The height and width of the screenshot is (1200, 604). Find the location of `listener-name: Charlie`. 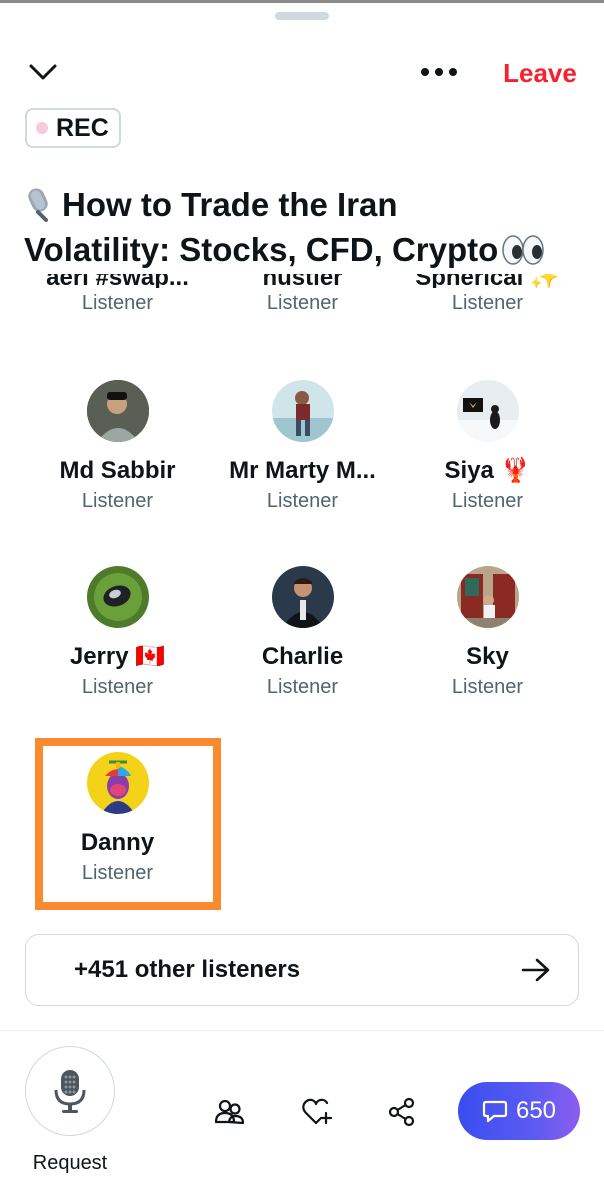

listener-name: Charlie is located at coordinates (302, 656).